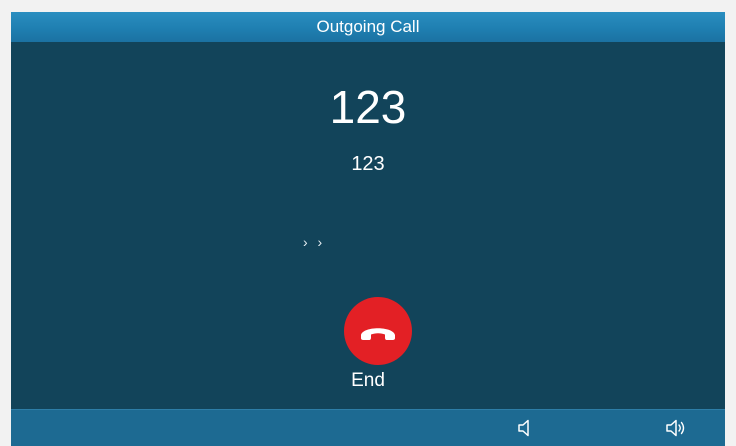 The width and height of the screenshot is (736, 446). I want to click on volume-up-button, so click(677, 428).